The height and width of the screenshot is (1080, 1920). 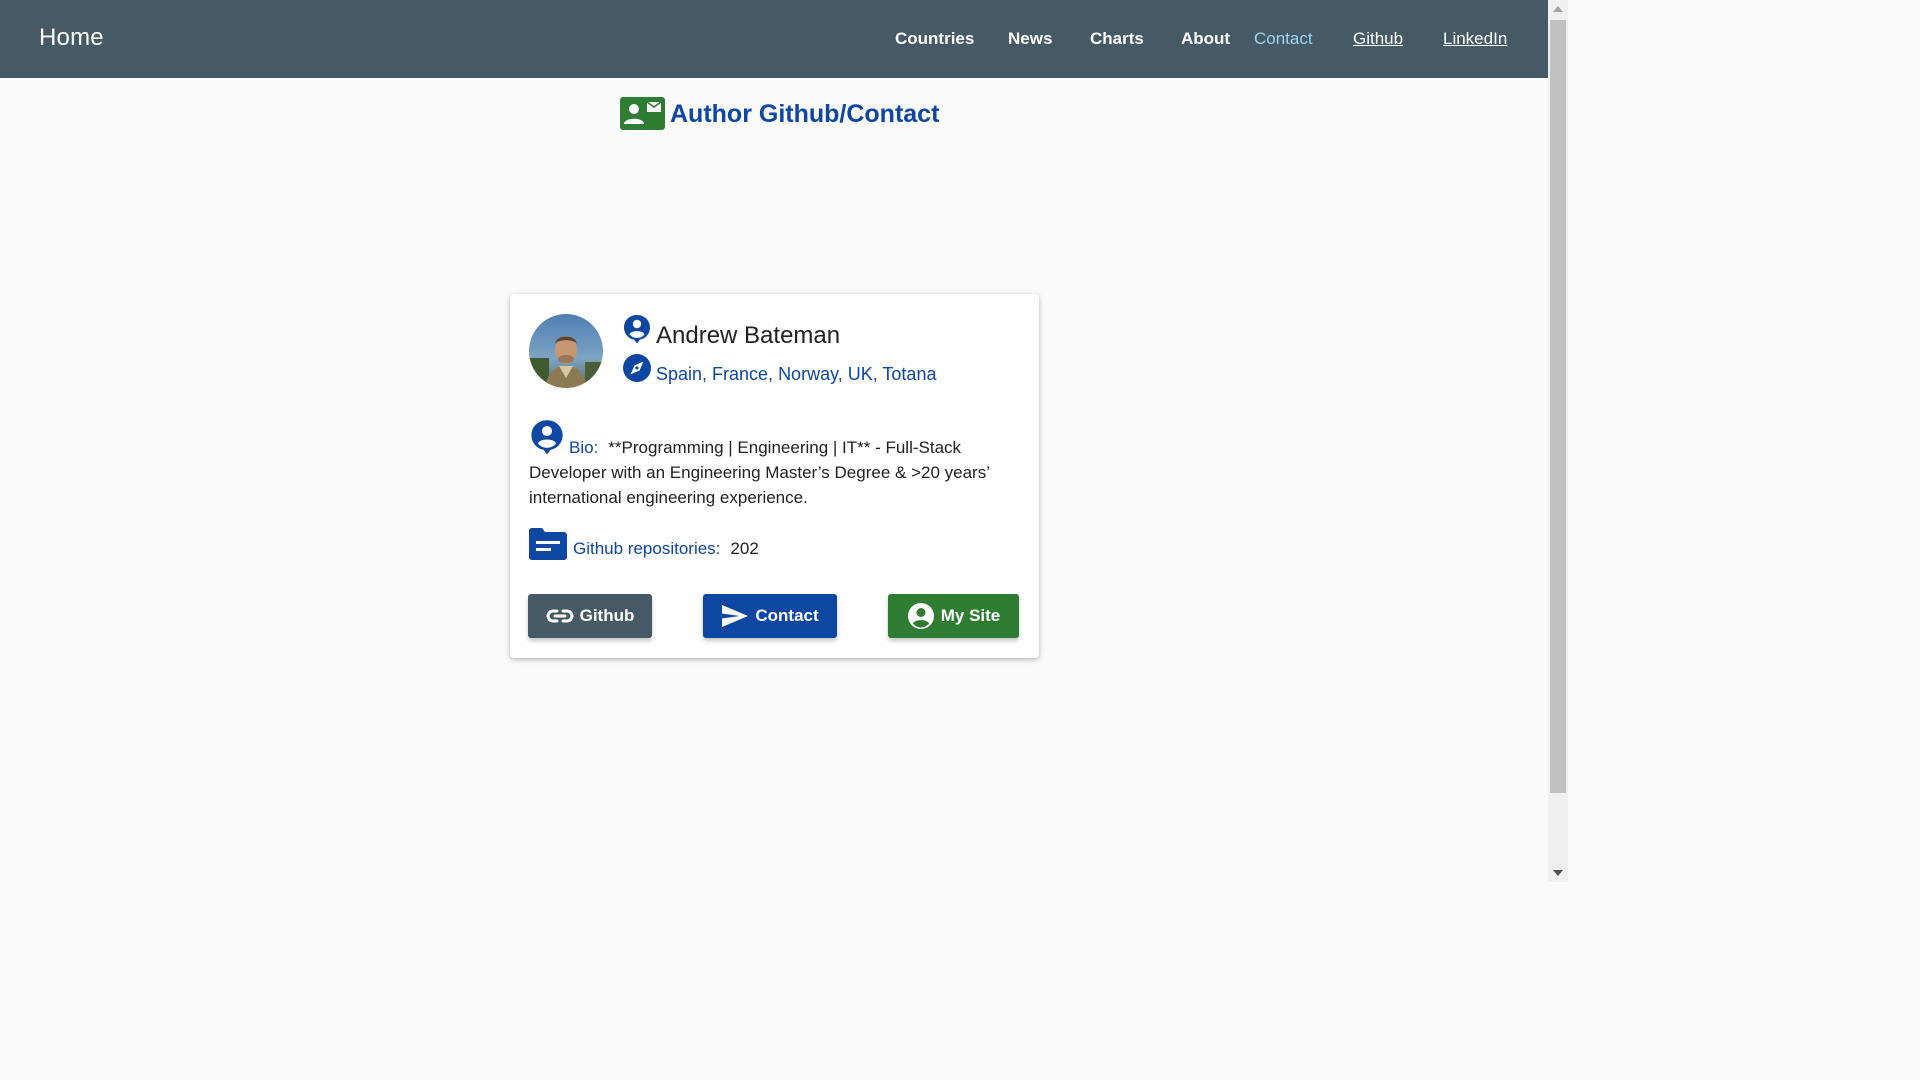 I want to click on folder-icon, so click(x=548, y=544).